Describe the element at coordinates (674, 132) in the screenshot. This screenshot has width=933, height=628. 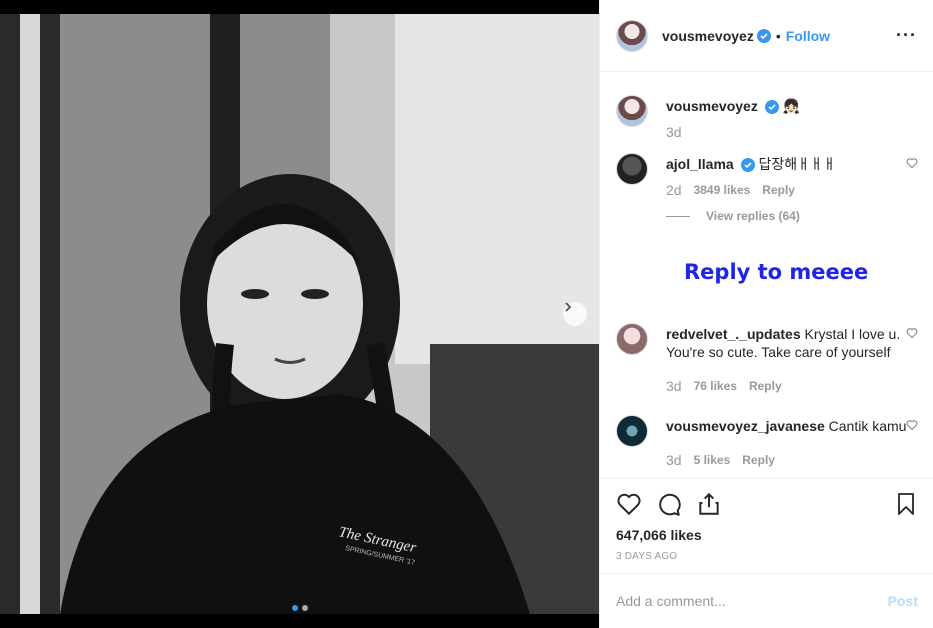
I see `caption-time: 3d` at that location.